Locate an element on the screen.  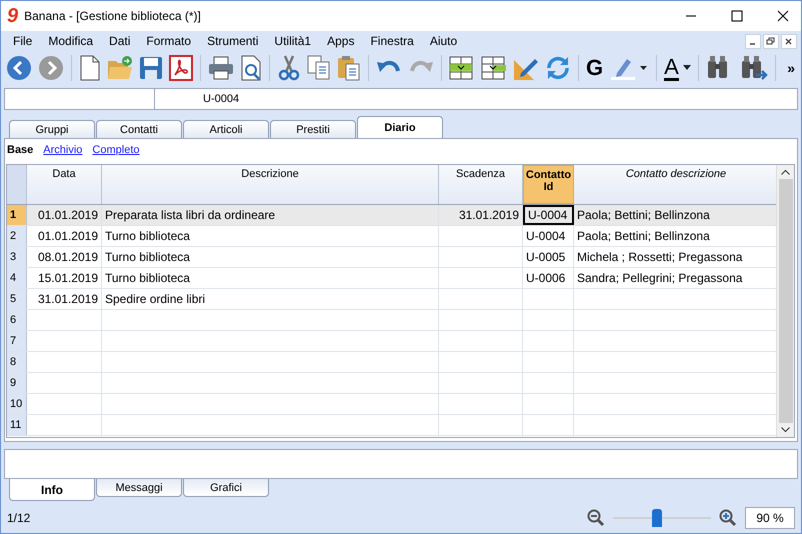
print-preview-icon is located at coordinates (251, 68).